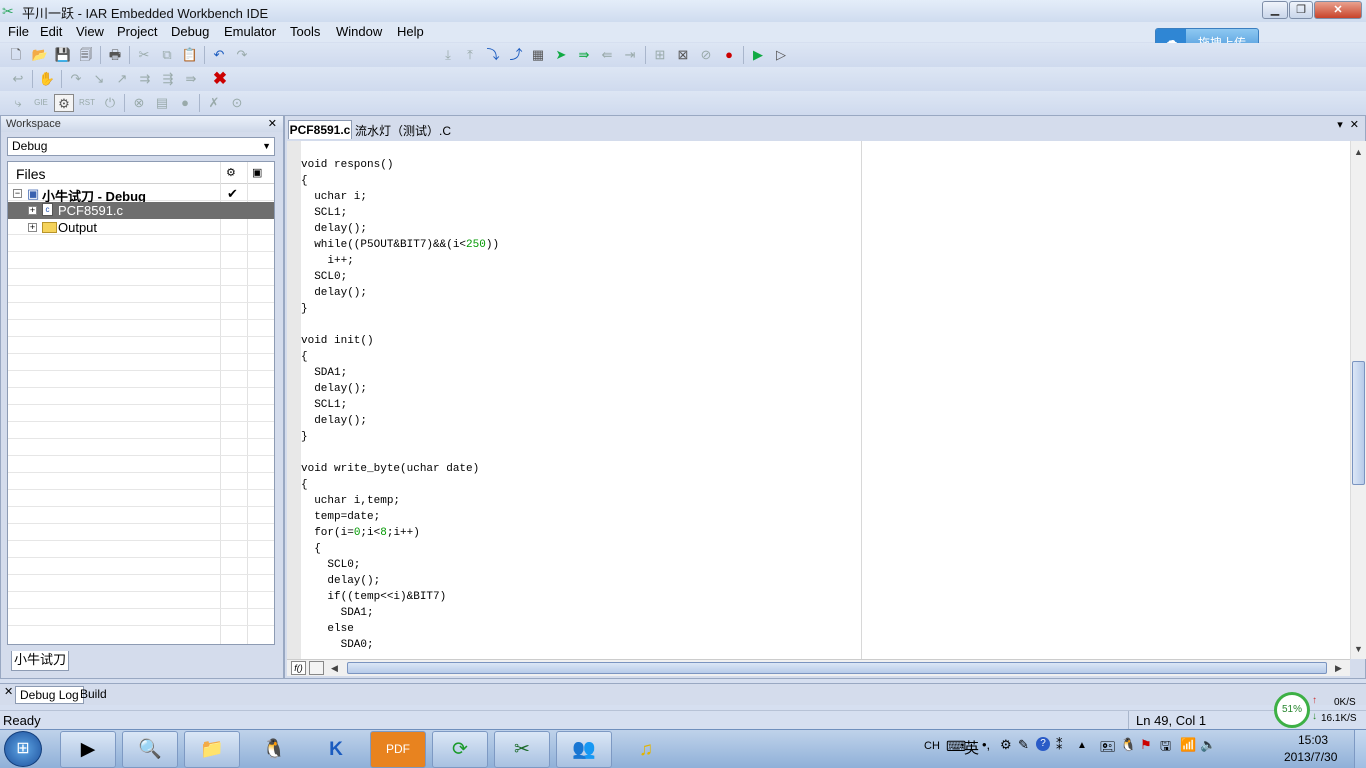 The height and width of the screenshot is (768, 1366). I want to click on tab-list-icon: ▾, so click(1340, 125).